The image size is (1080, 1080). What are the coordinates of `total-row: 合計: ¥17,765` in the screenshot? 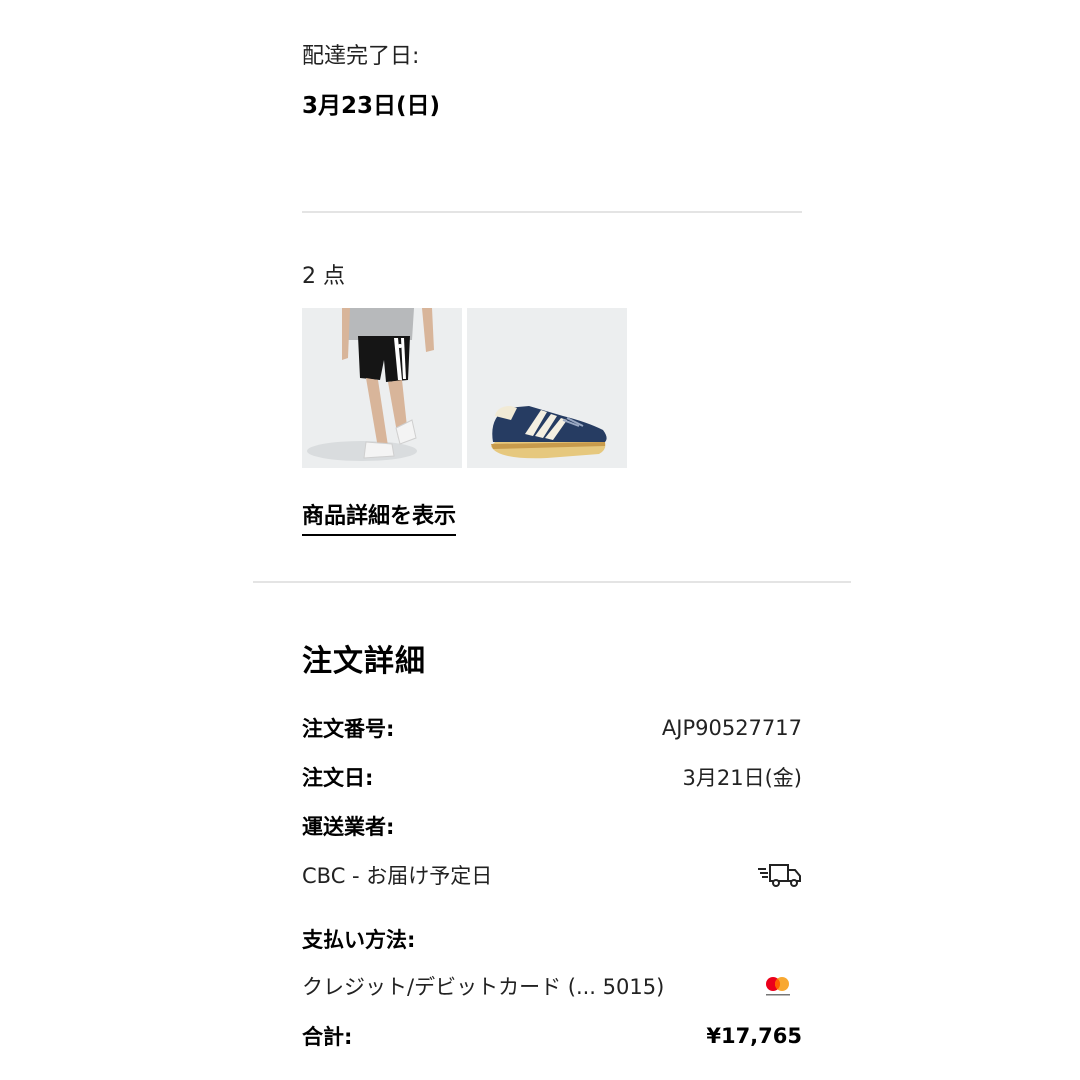 It's located at (552, 1036).